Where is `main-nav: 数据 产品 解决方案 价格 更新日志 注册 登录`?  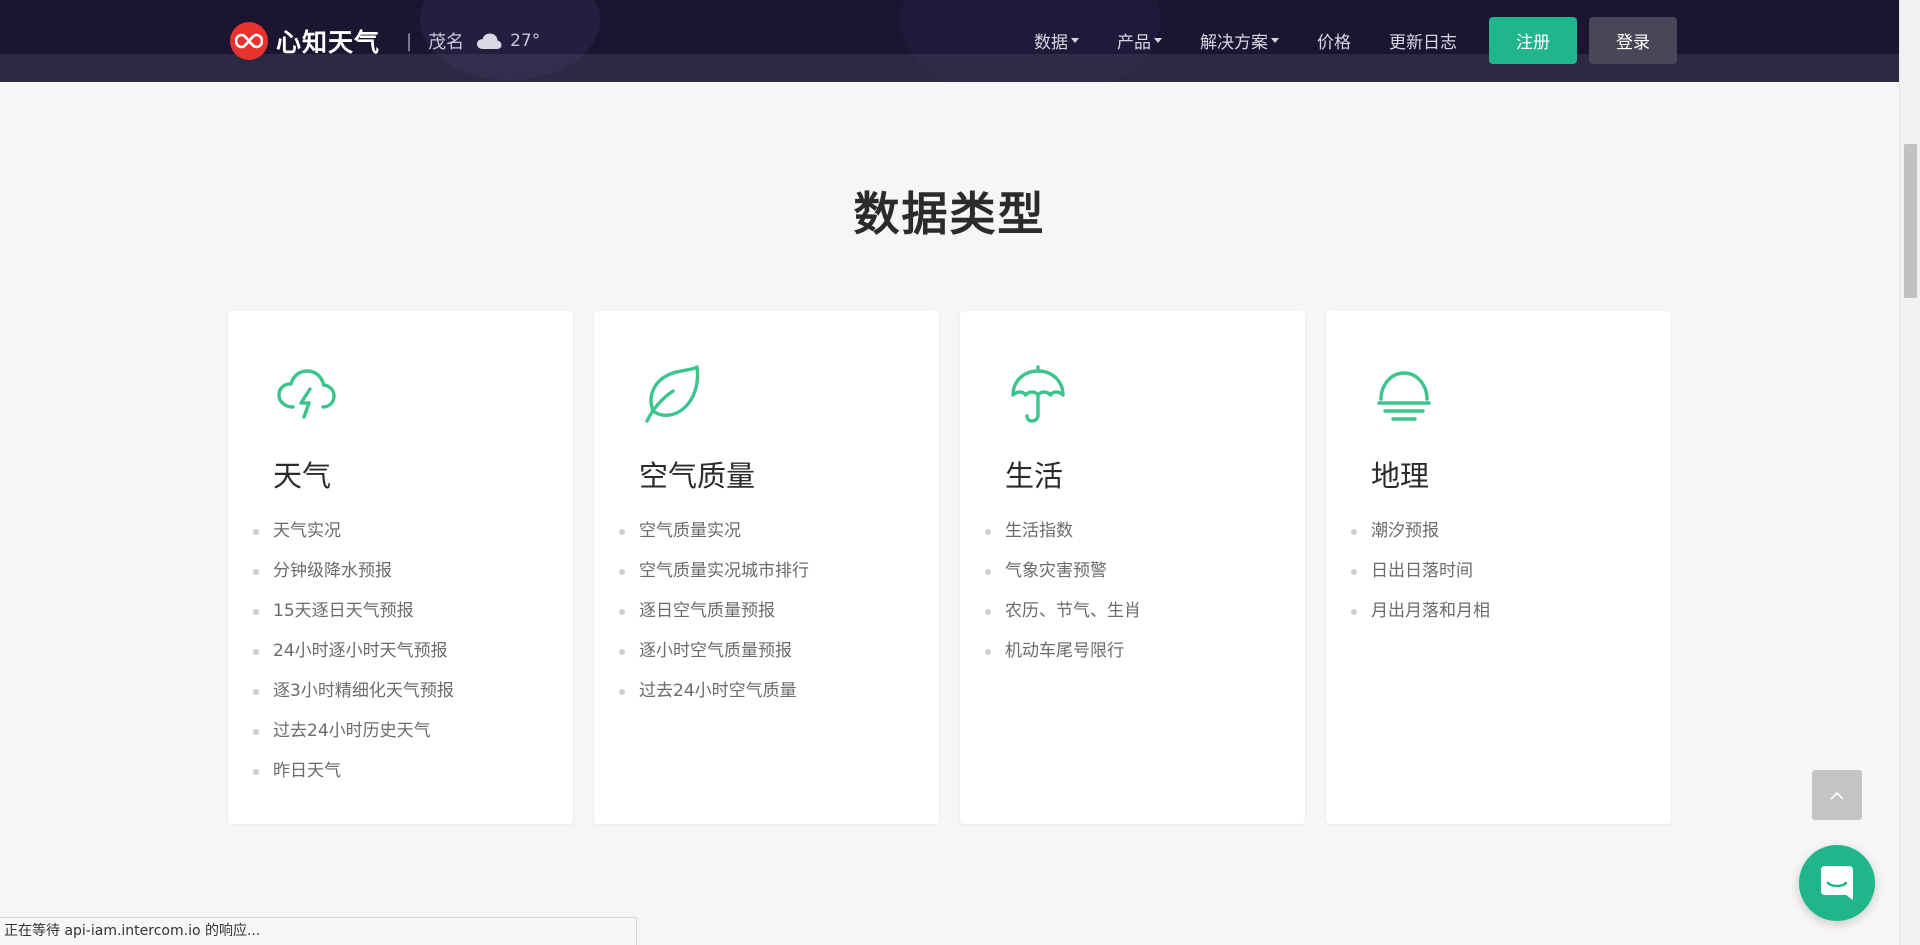 main-nav: 数据 产品 解决方案 价格 更新日志 注册 登录 is located at coordinates (1336, 40).